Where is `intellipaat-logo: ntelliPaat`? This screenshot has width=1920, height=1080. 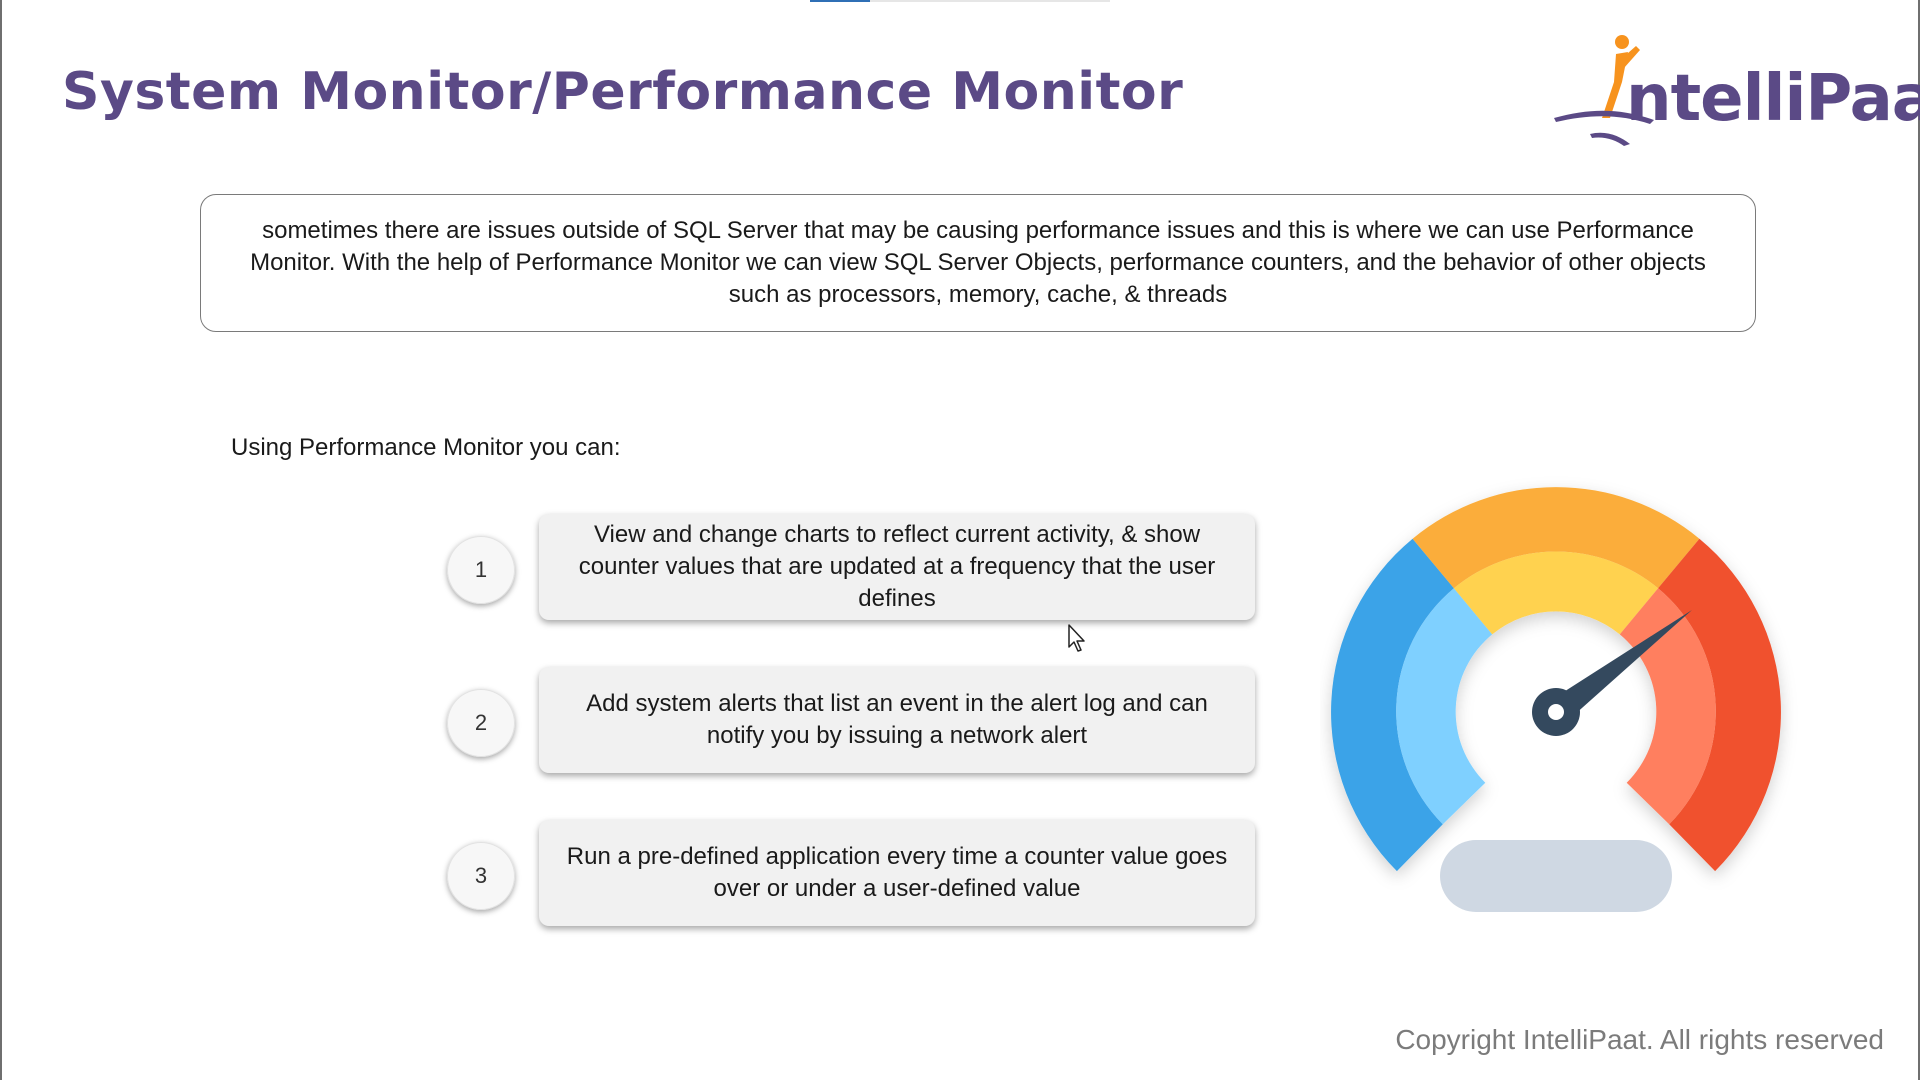 intellipaat-logo: ntelliPaat is located at coordinates (1735, 87).